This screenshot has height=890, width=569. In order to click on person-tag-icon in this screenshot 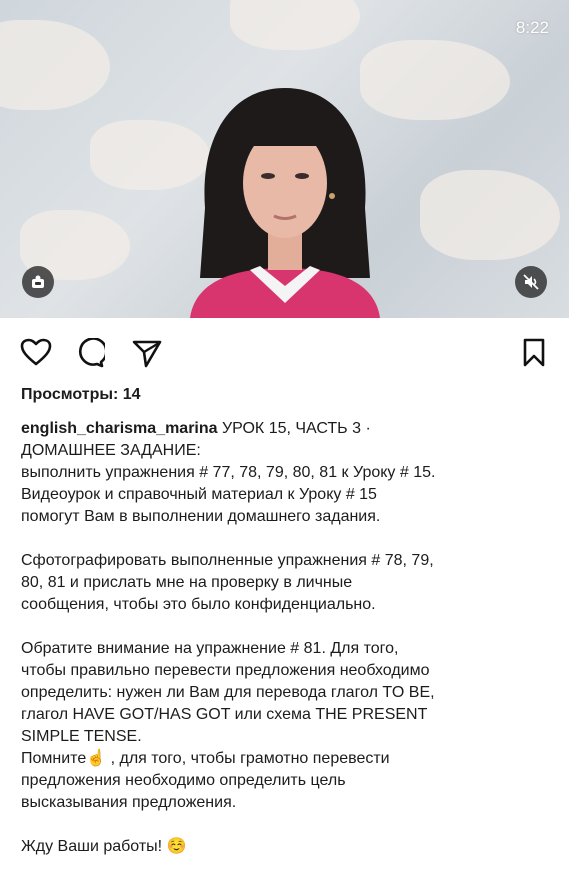, I will do `click(38, 281)`.